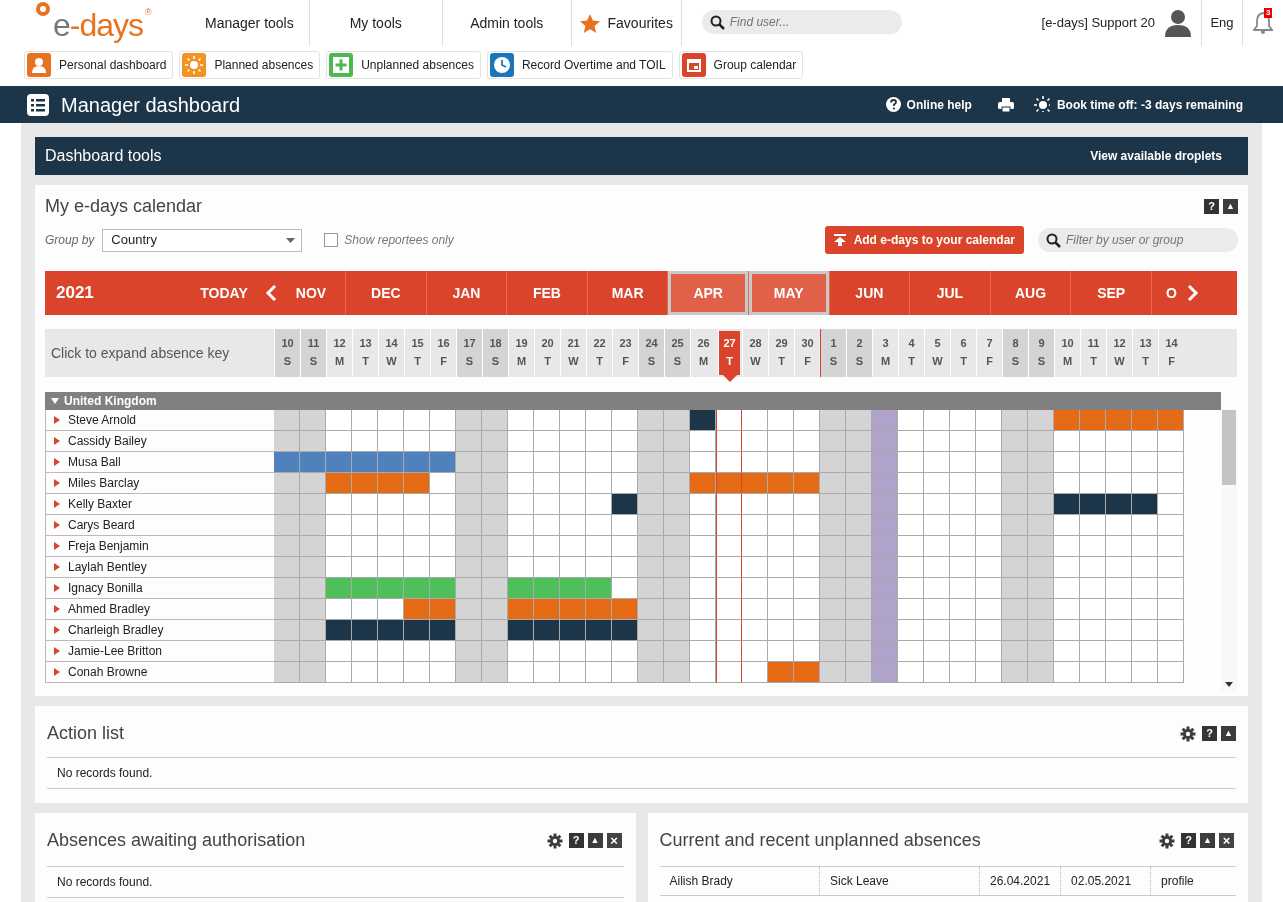  What do you see at coordinates (202, 240) in the screenshot?
I see `group-by-select: Country` at bounding box center [202, 240].